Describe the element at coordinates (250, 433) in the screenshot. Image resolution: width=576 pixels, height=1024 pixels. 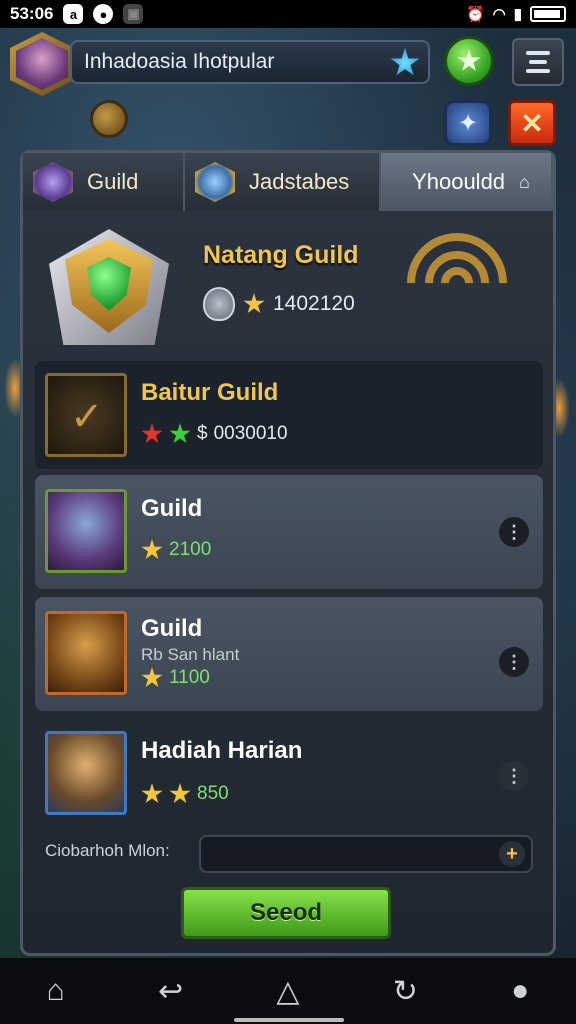
I see `row-value: 0030010` at that location.